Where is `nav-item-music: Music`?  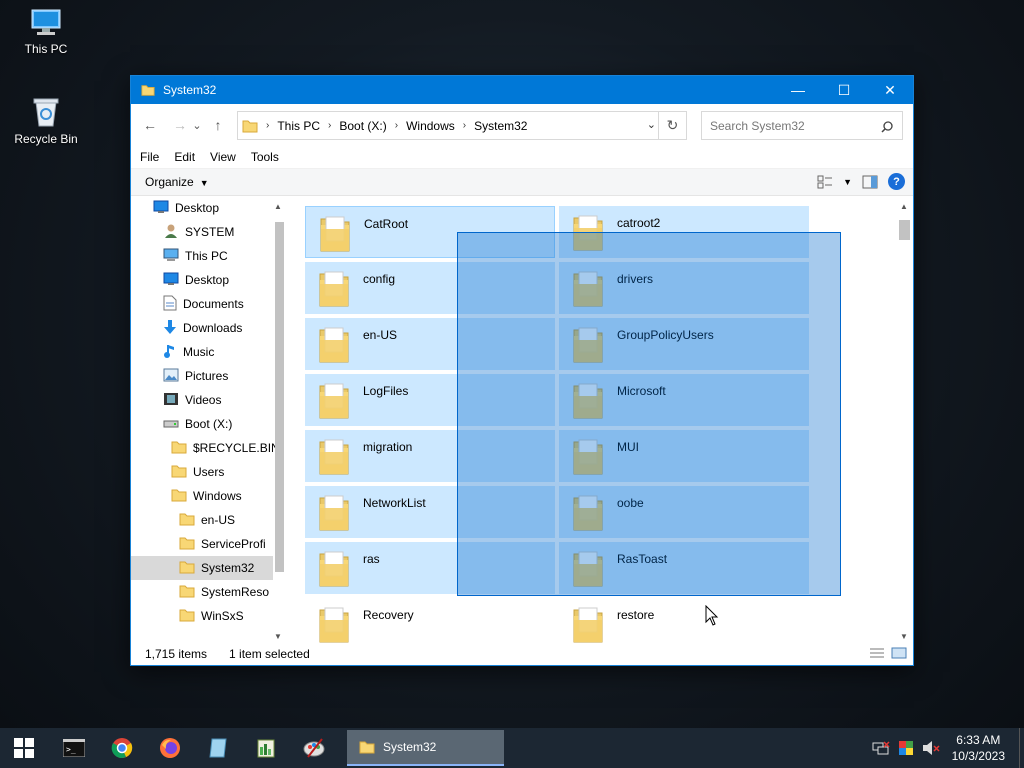 nav-item-music: Music is located at coordinates (188, 352).